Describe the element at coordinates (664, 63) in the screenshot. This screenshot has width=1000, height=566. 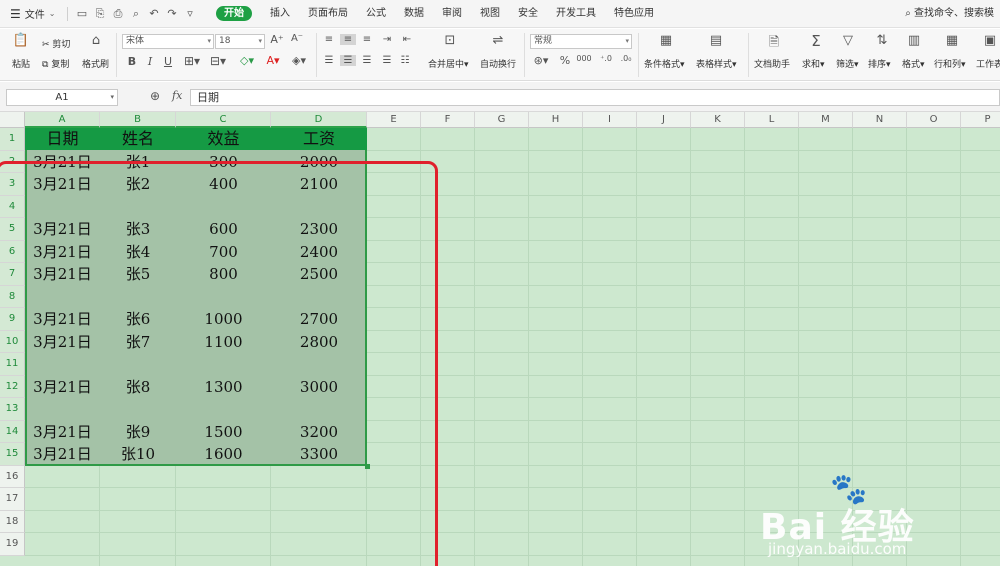
I see `conditional-format-button: 条件格式▾` at that location.